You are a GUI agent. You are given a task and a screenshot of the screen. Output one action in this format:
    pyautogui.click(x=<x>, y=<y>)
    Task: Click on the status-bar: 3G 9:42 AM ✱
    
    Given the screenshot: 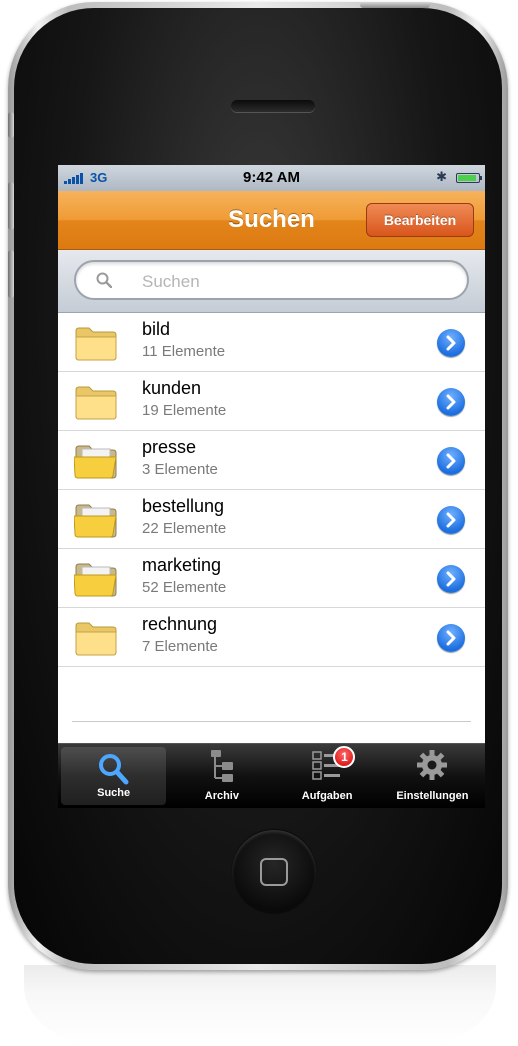 What is the action you would take?
    pyautogui.click(x=271, y=178)
    